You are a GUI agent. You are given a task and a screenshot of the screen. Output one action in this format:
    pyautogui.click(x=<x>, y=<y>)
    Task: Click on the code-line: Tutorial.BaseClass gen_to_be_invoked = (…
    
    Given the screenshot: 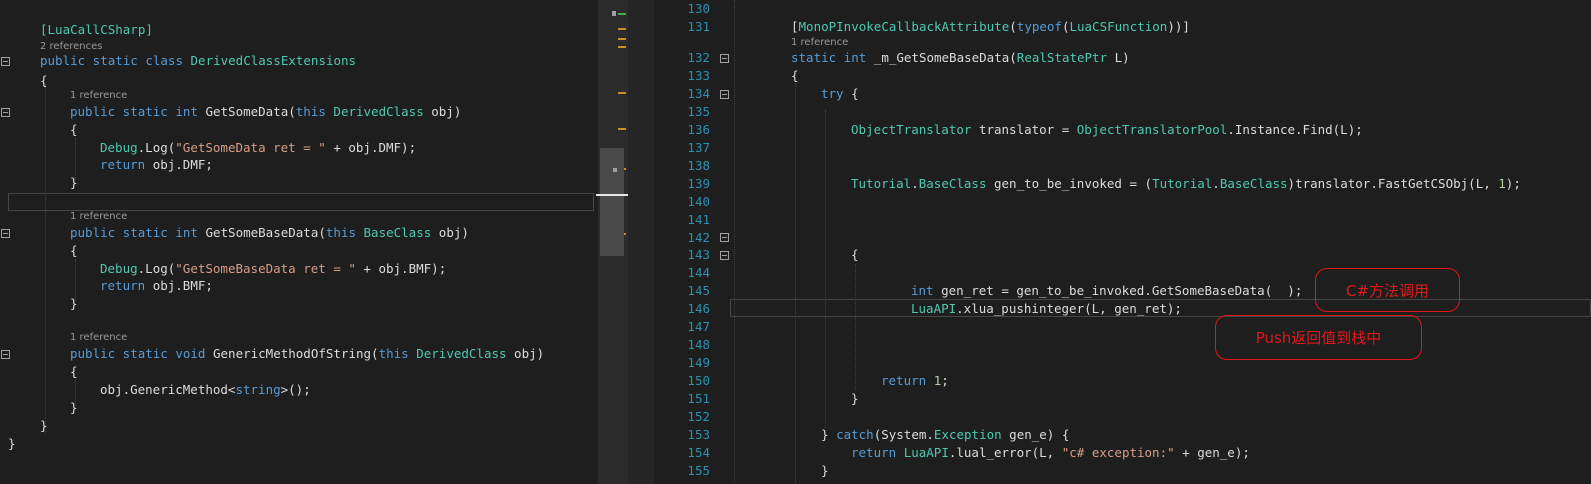 What is the action you would take?
    pyautogui.click(x=1186, y=183)
    